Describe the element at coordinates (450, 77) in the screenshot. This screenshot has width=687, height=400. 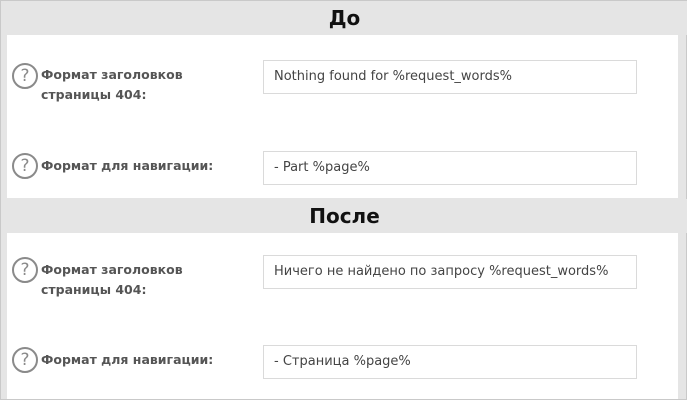
I see `input-404-title-format: Nothing found for %request_words%` at that location.